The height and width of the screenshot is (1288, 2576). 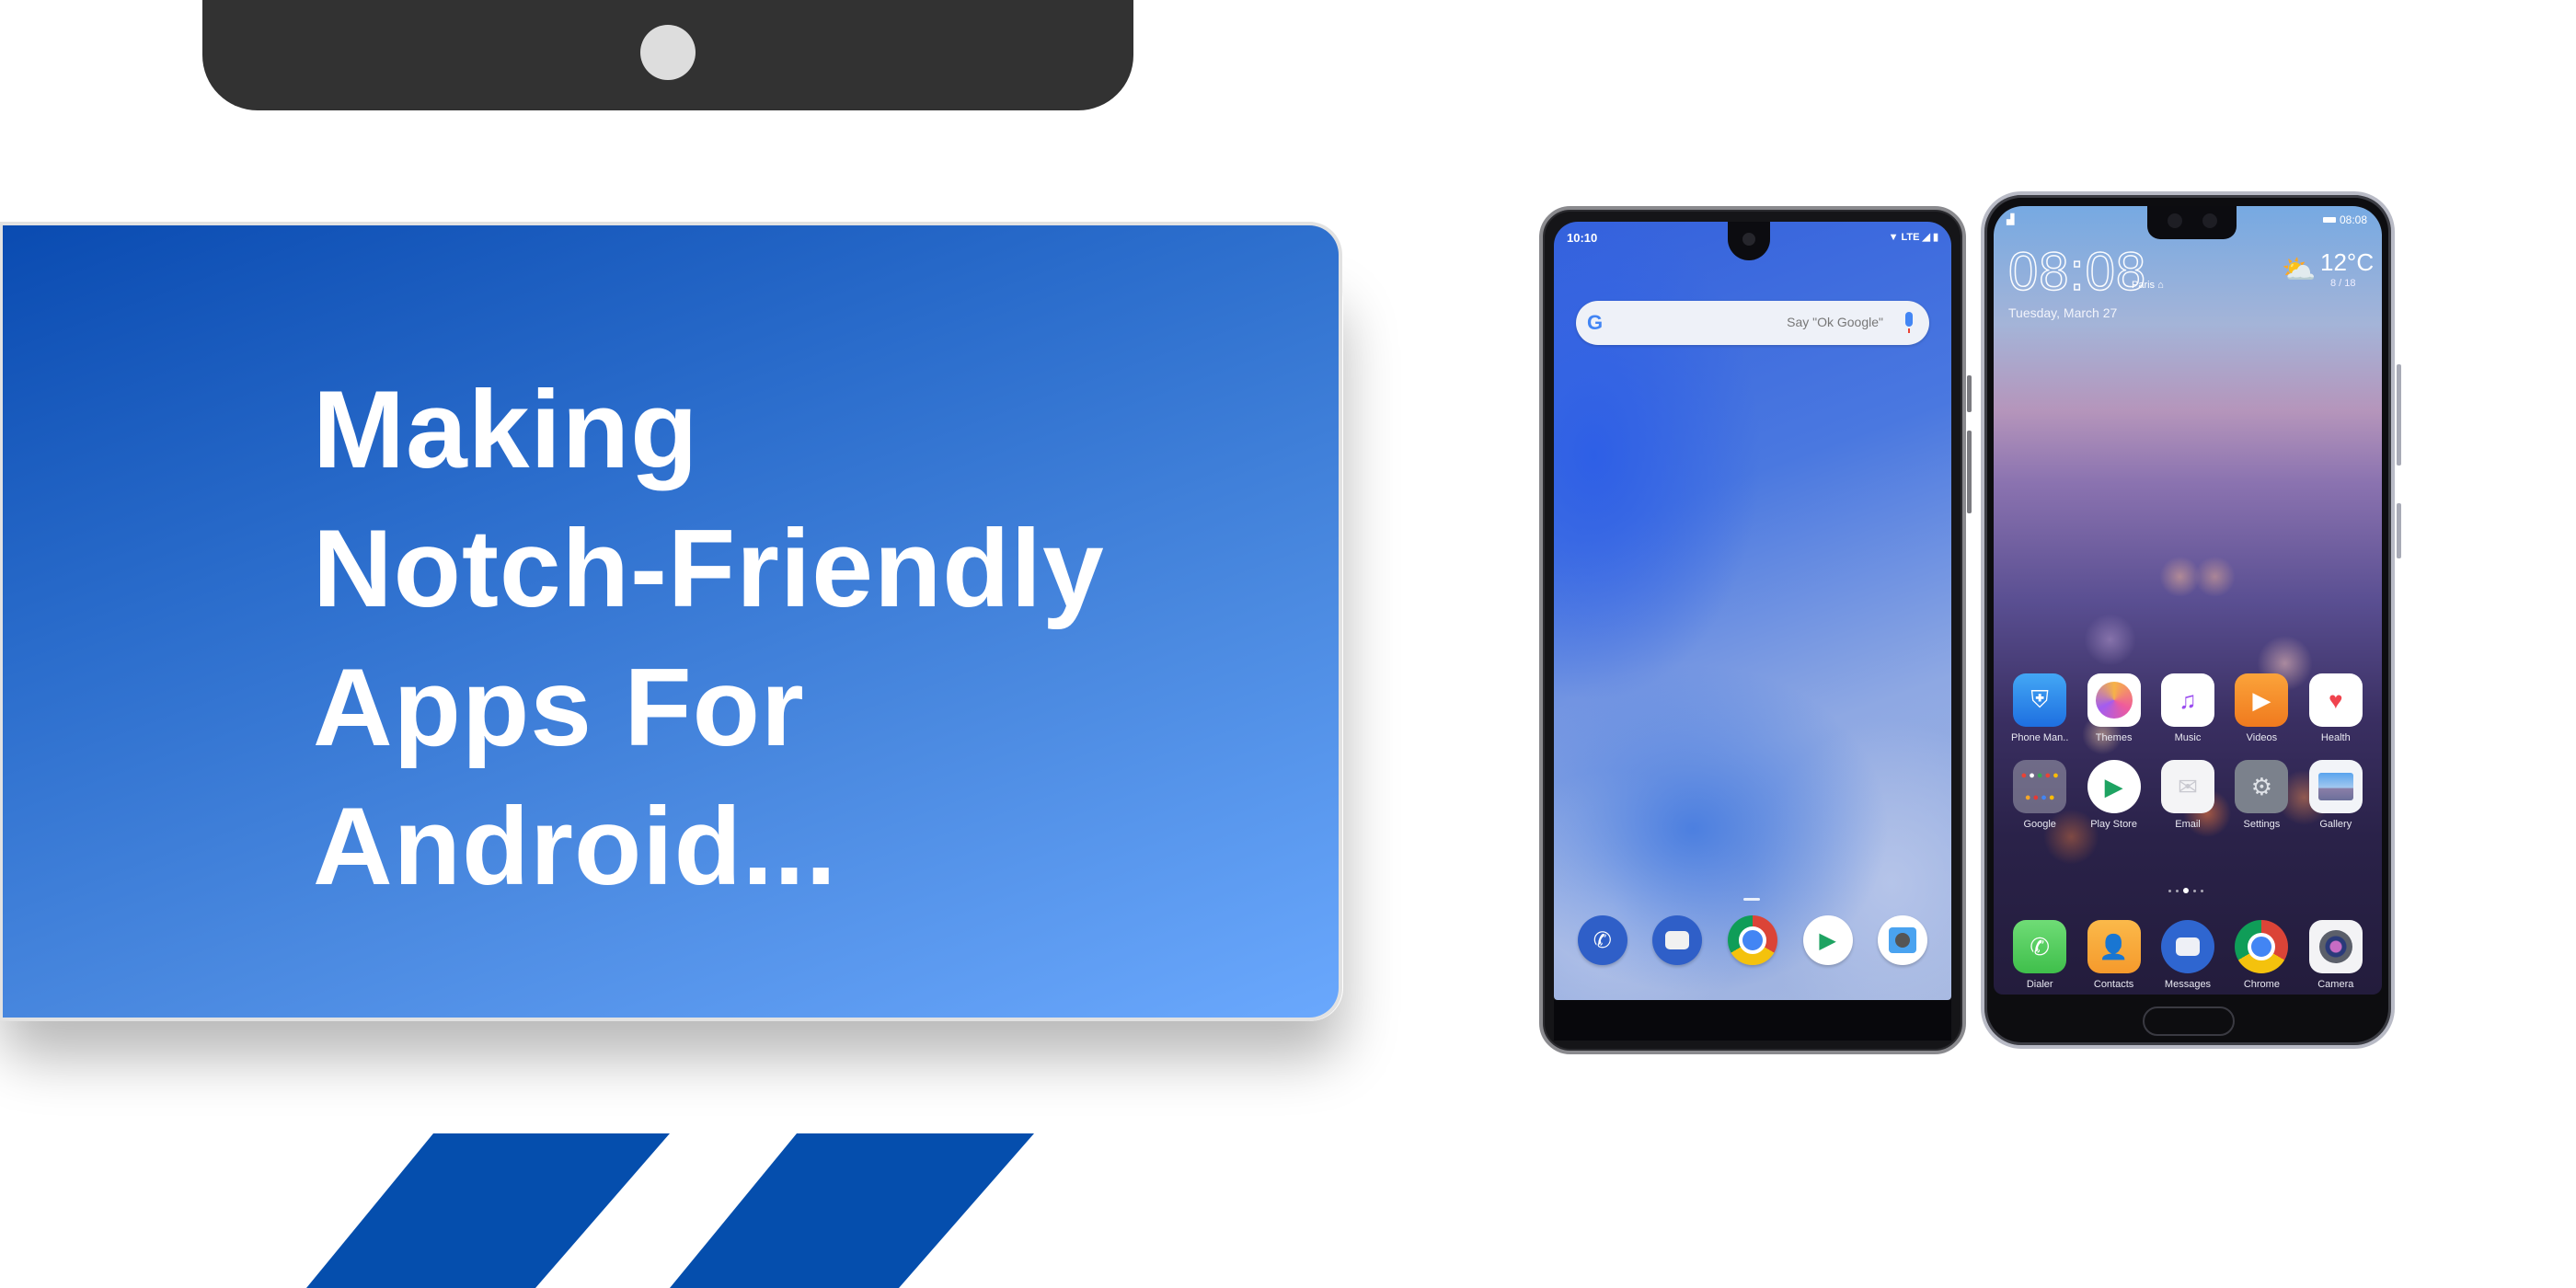 I want to click on app-label: Messages, so click(x=2188, y=984).